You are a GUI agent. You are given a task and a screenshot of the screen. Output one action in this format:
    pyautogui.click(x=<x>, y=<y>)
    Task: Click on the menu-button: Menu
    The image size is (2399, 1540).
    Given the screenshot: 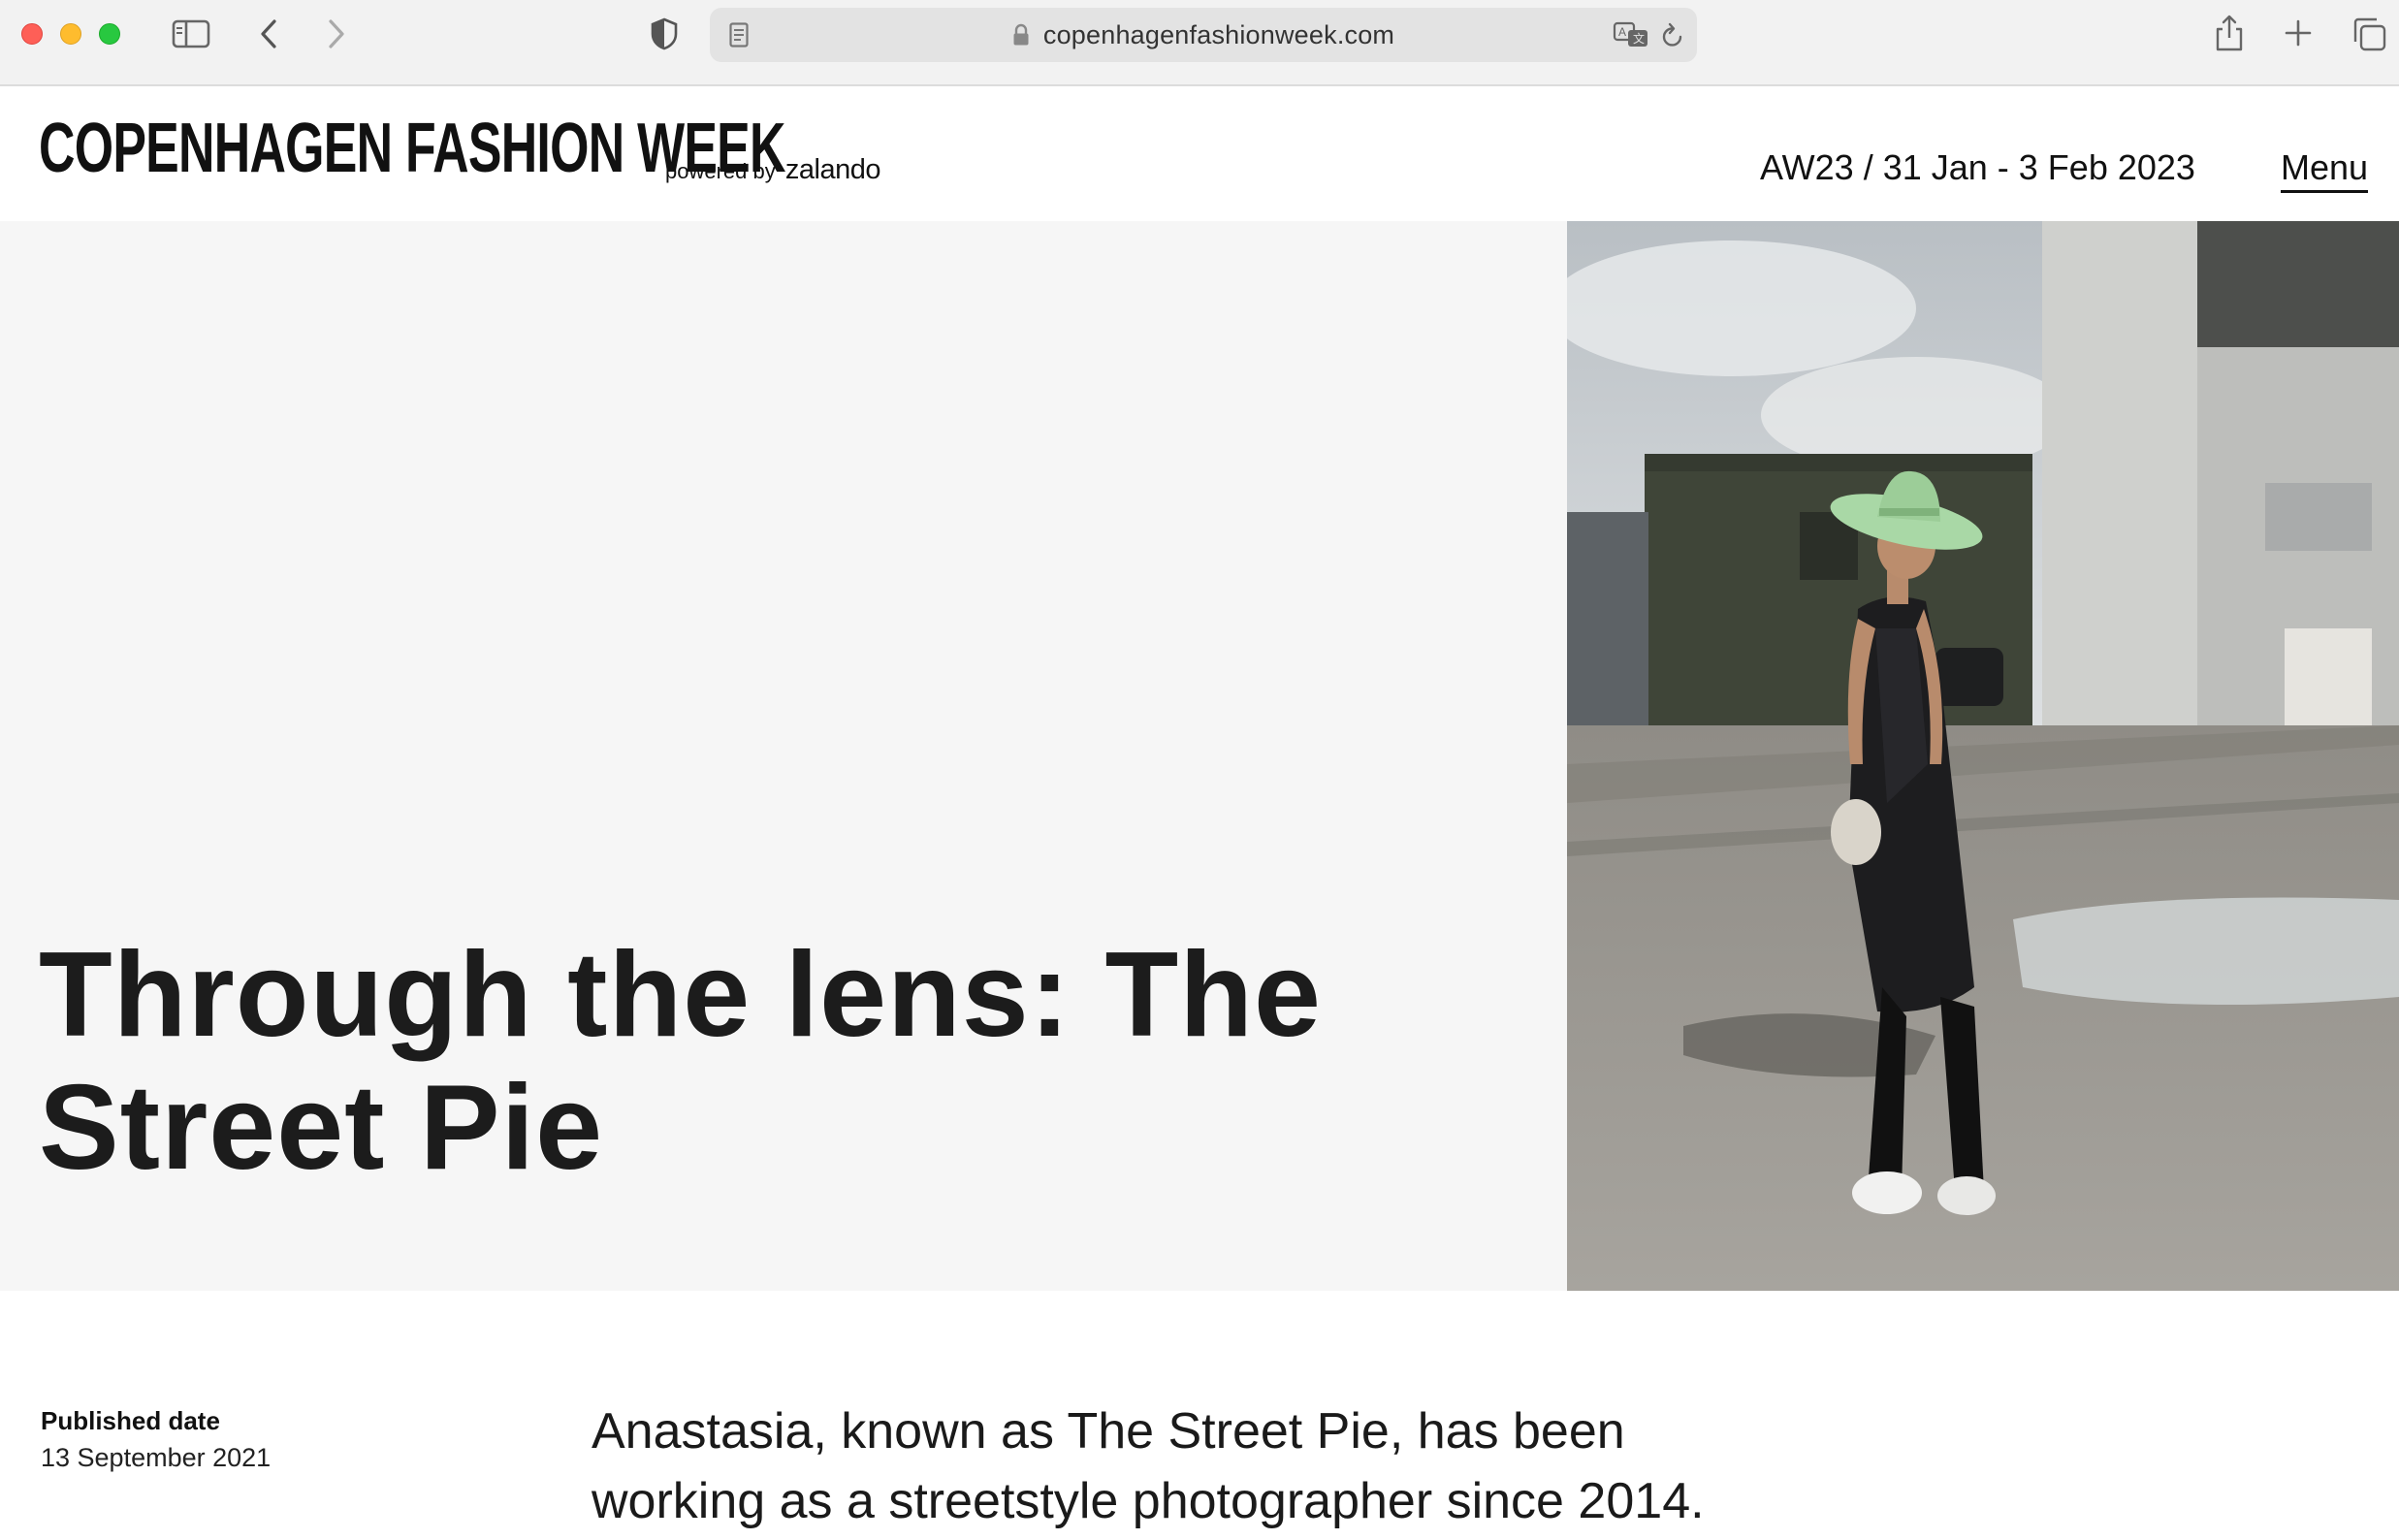 What is the action you would take?
    pyautogui.click(x=2325, y=170)
    